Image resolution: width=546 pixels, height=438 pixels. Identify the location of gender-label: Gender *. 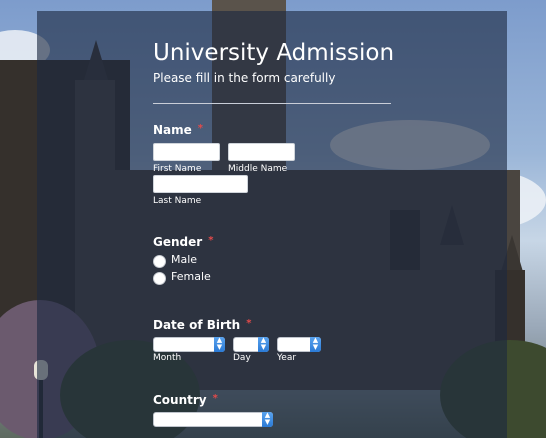
(183, 242).